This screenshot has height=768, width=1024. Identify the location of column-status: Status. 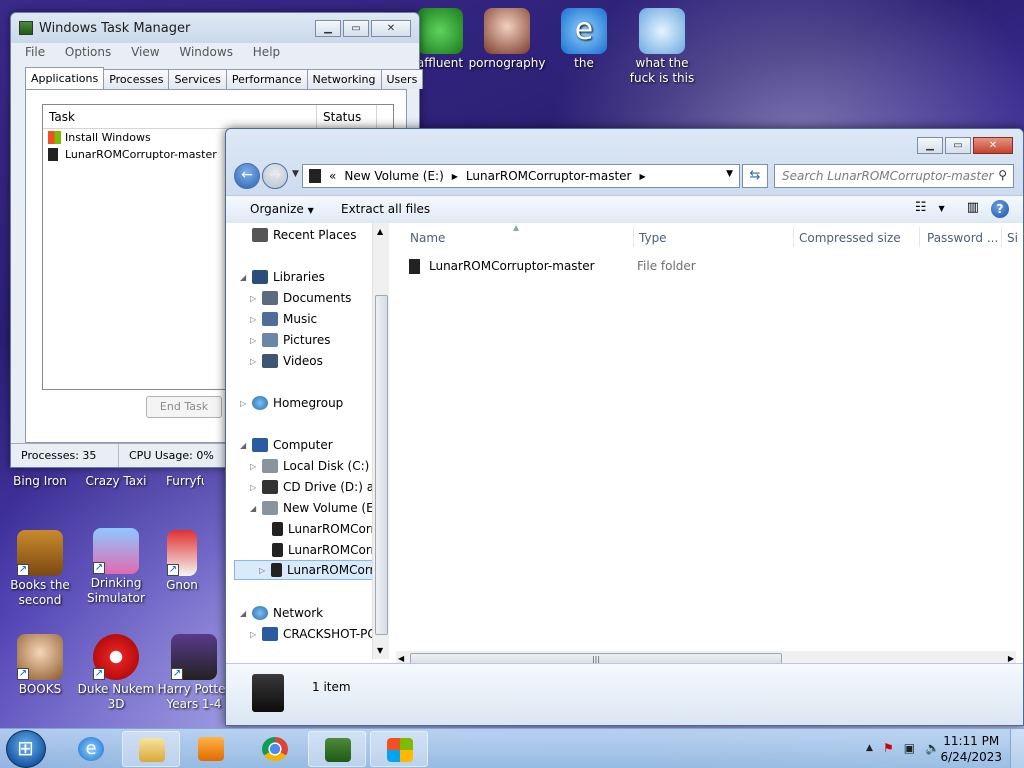
(347, 116).